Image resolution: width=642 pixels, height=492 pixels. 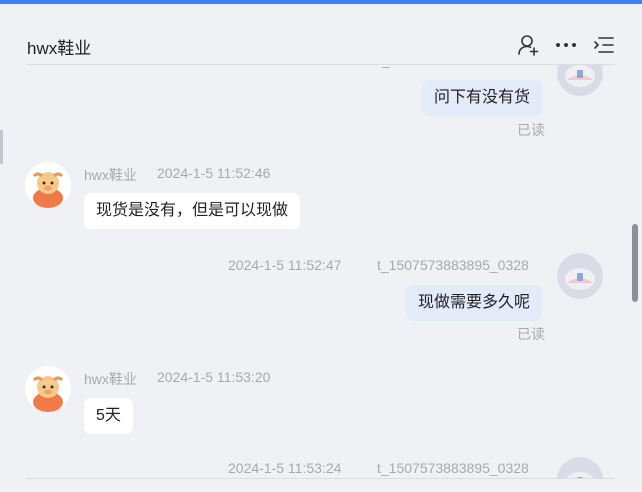 I want to click on scrollbar-thumb, so click(x=635, y=263).